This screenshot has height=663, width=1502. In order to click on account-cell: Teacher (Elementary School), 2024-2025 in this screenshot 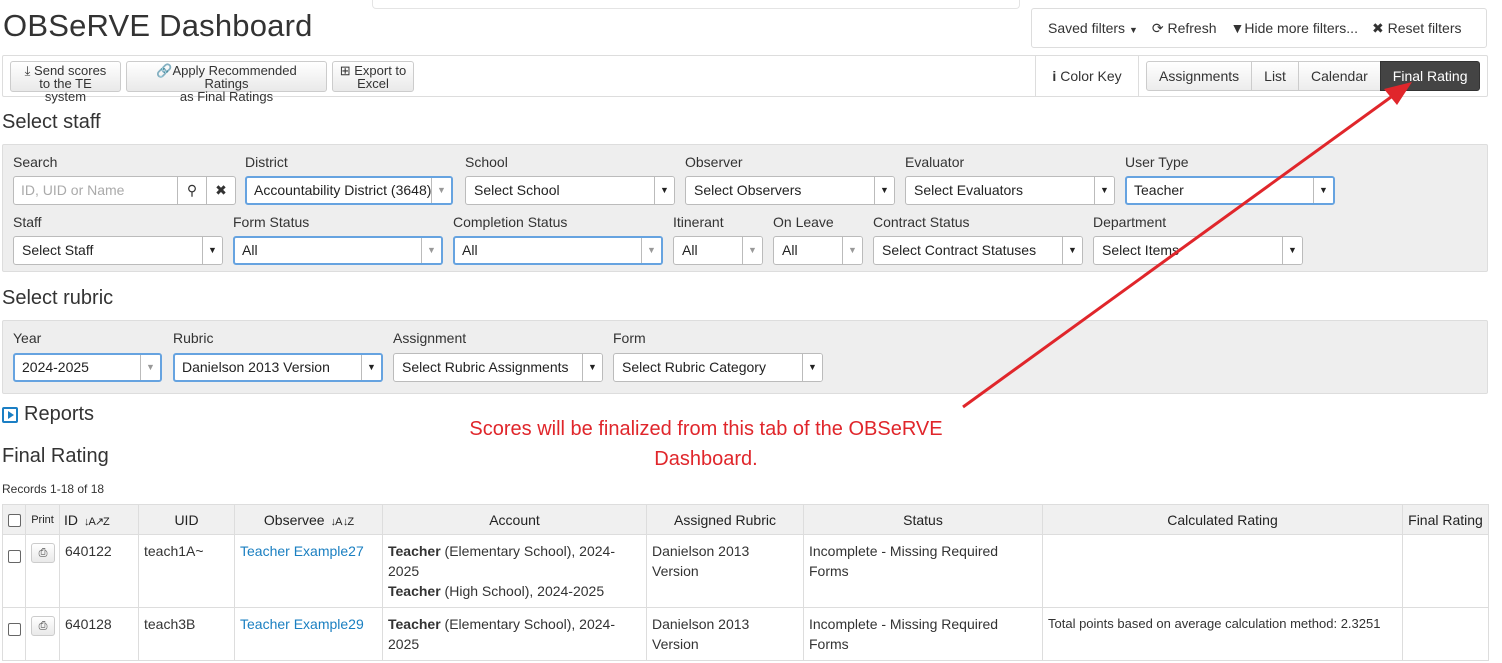, I will do `click(514, 634)`.